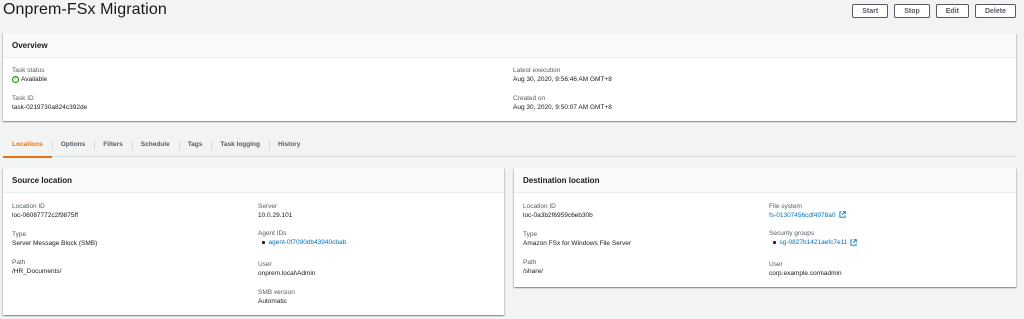 This screenshot has width=1024, height=319. I want to click on source-user-label: User, so click(265, 264).